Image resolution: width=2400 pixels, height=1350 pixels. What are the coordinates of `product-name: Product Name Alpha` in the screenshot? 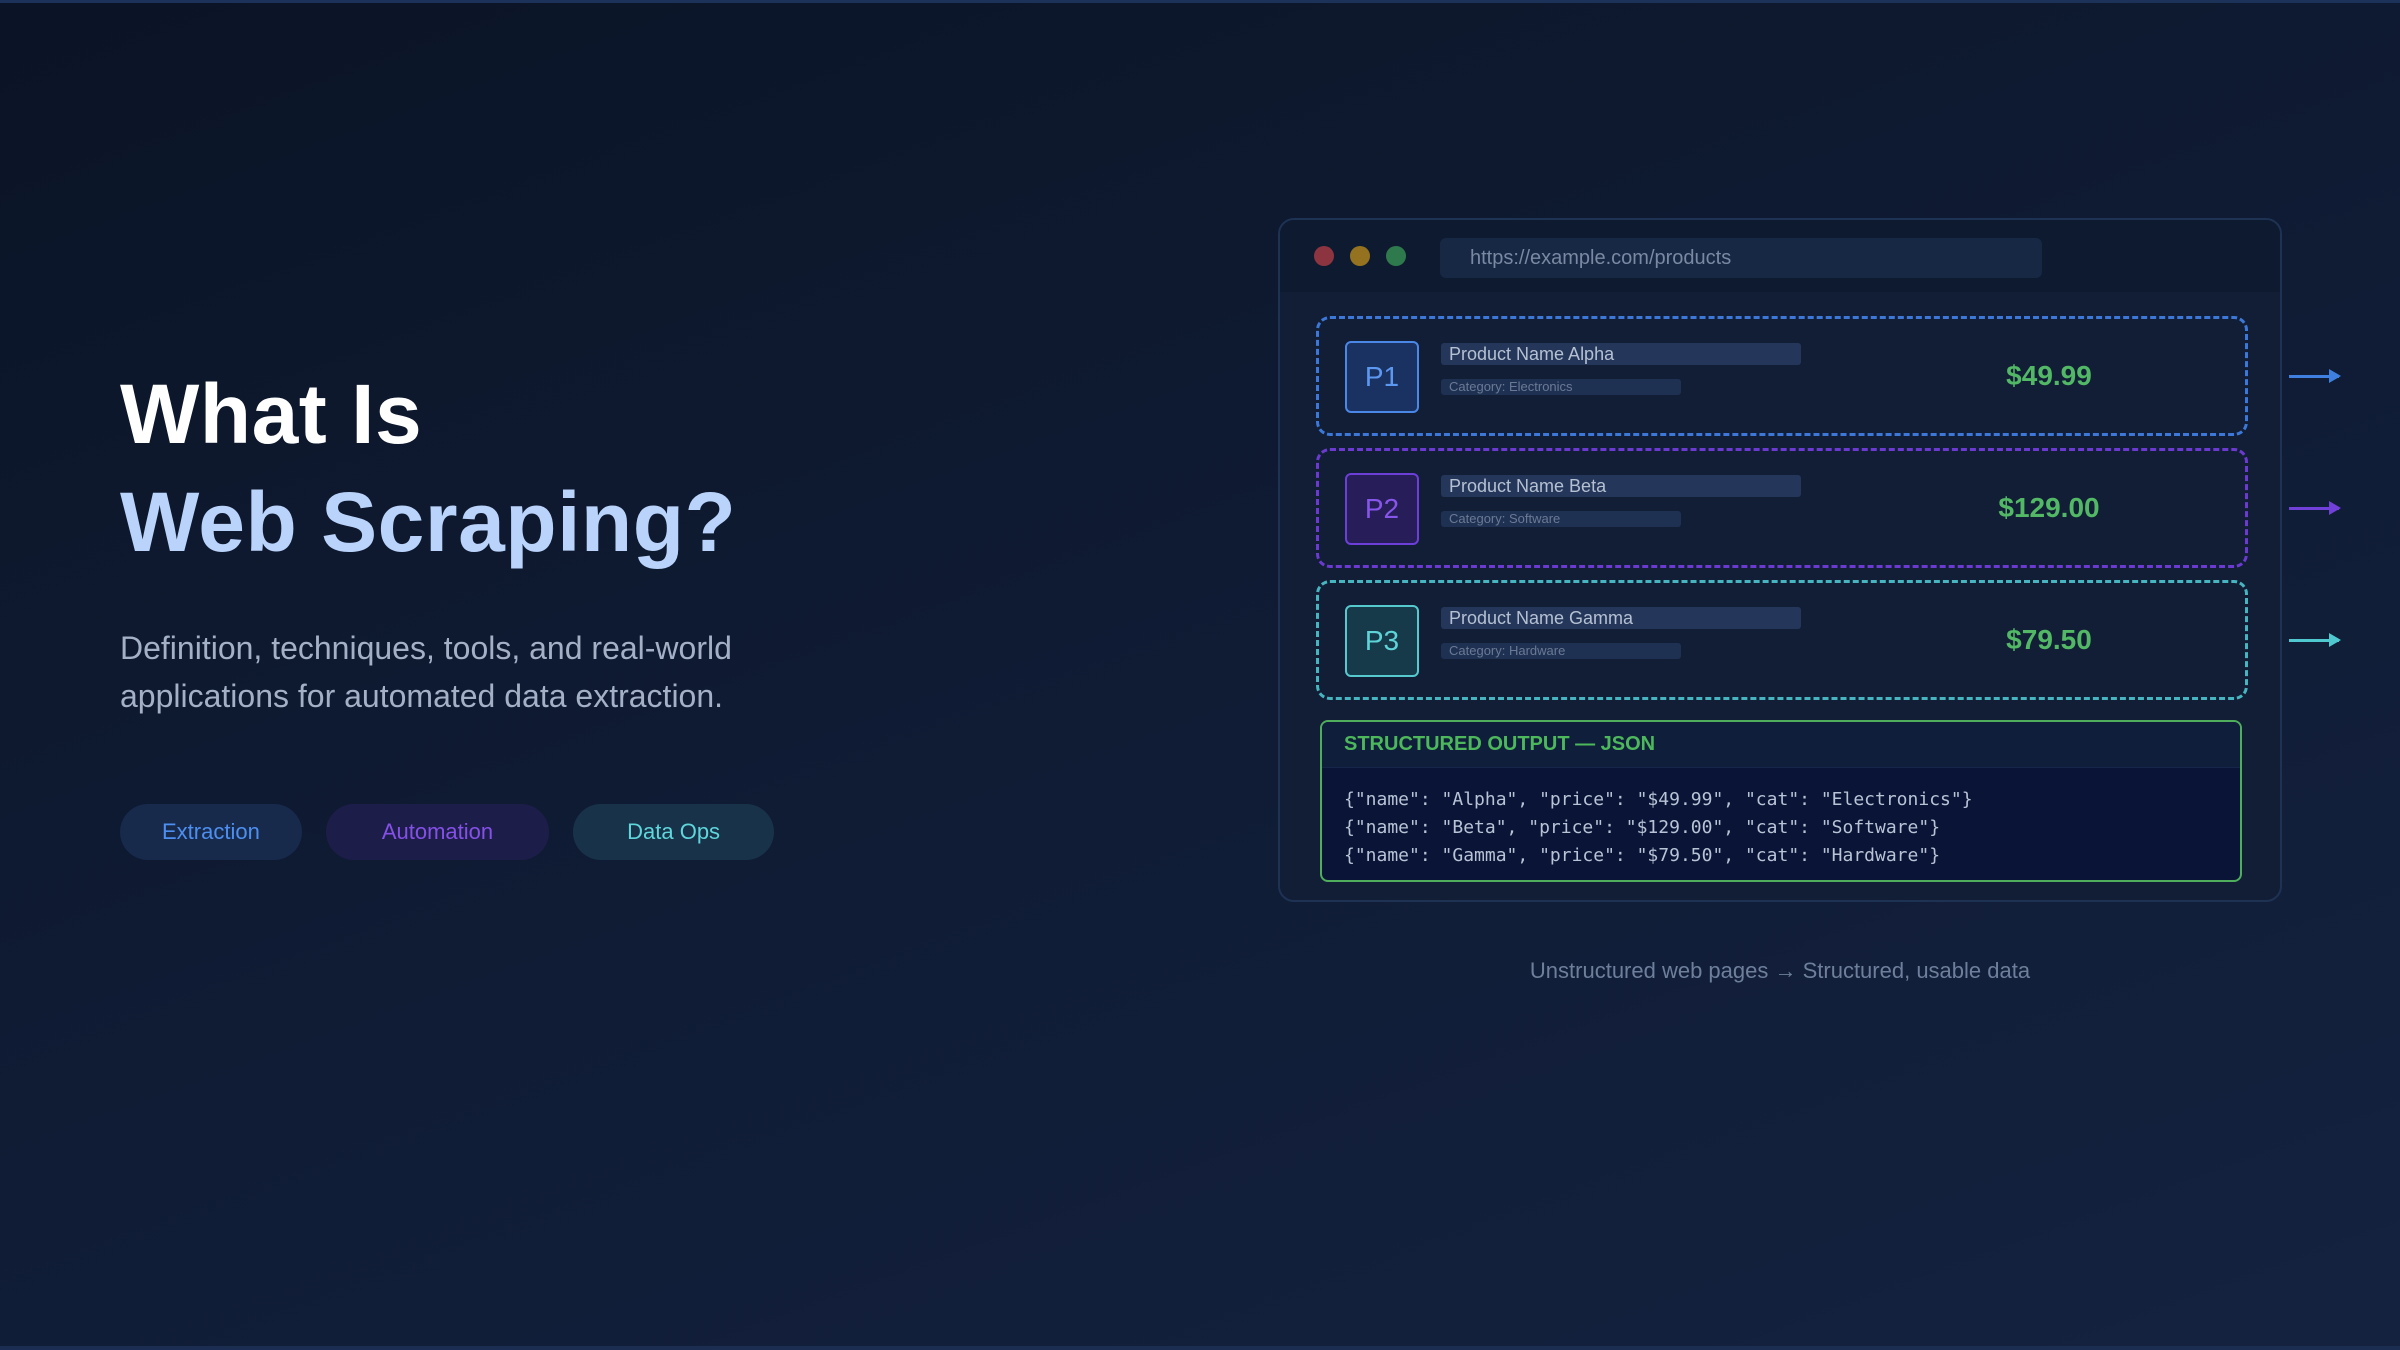 It's located at (1621, 354).